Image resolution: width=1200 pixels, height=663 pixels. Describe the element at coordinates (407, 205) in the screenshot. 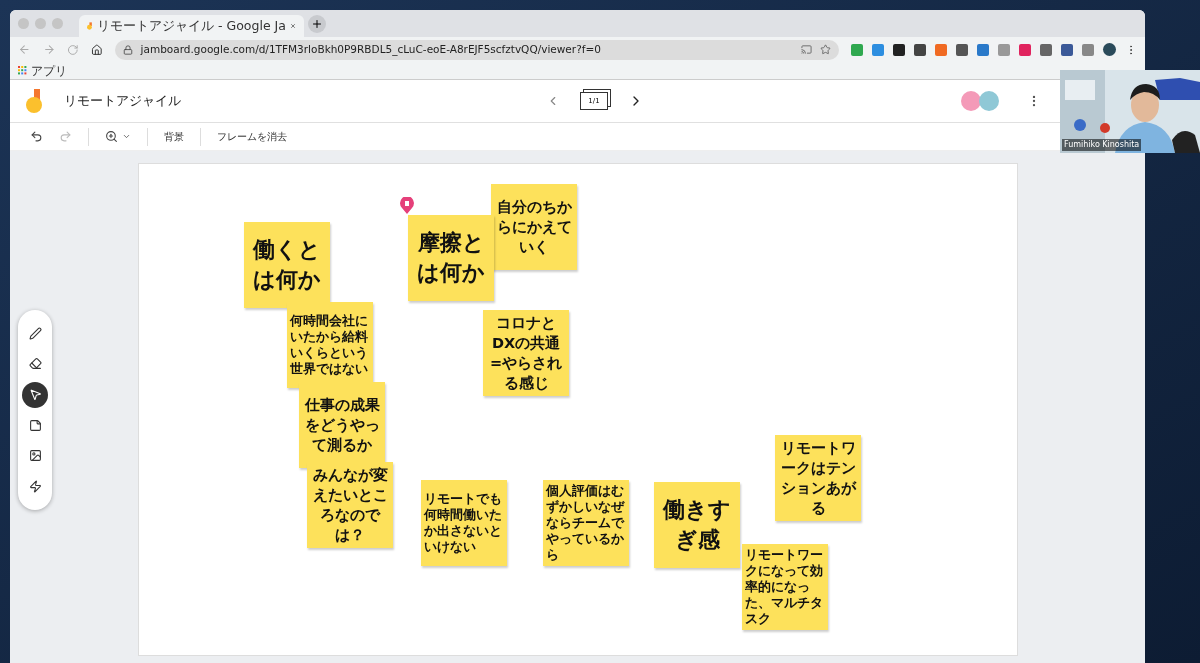

I see `collaborator-pin-icon` at that location.